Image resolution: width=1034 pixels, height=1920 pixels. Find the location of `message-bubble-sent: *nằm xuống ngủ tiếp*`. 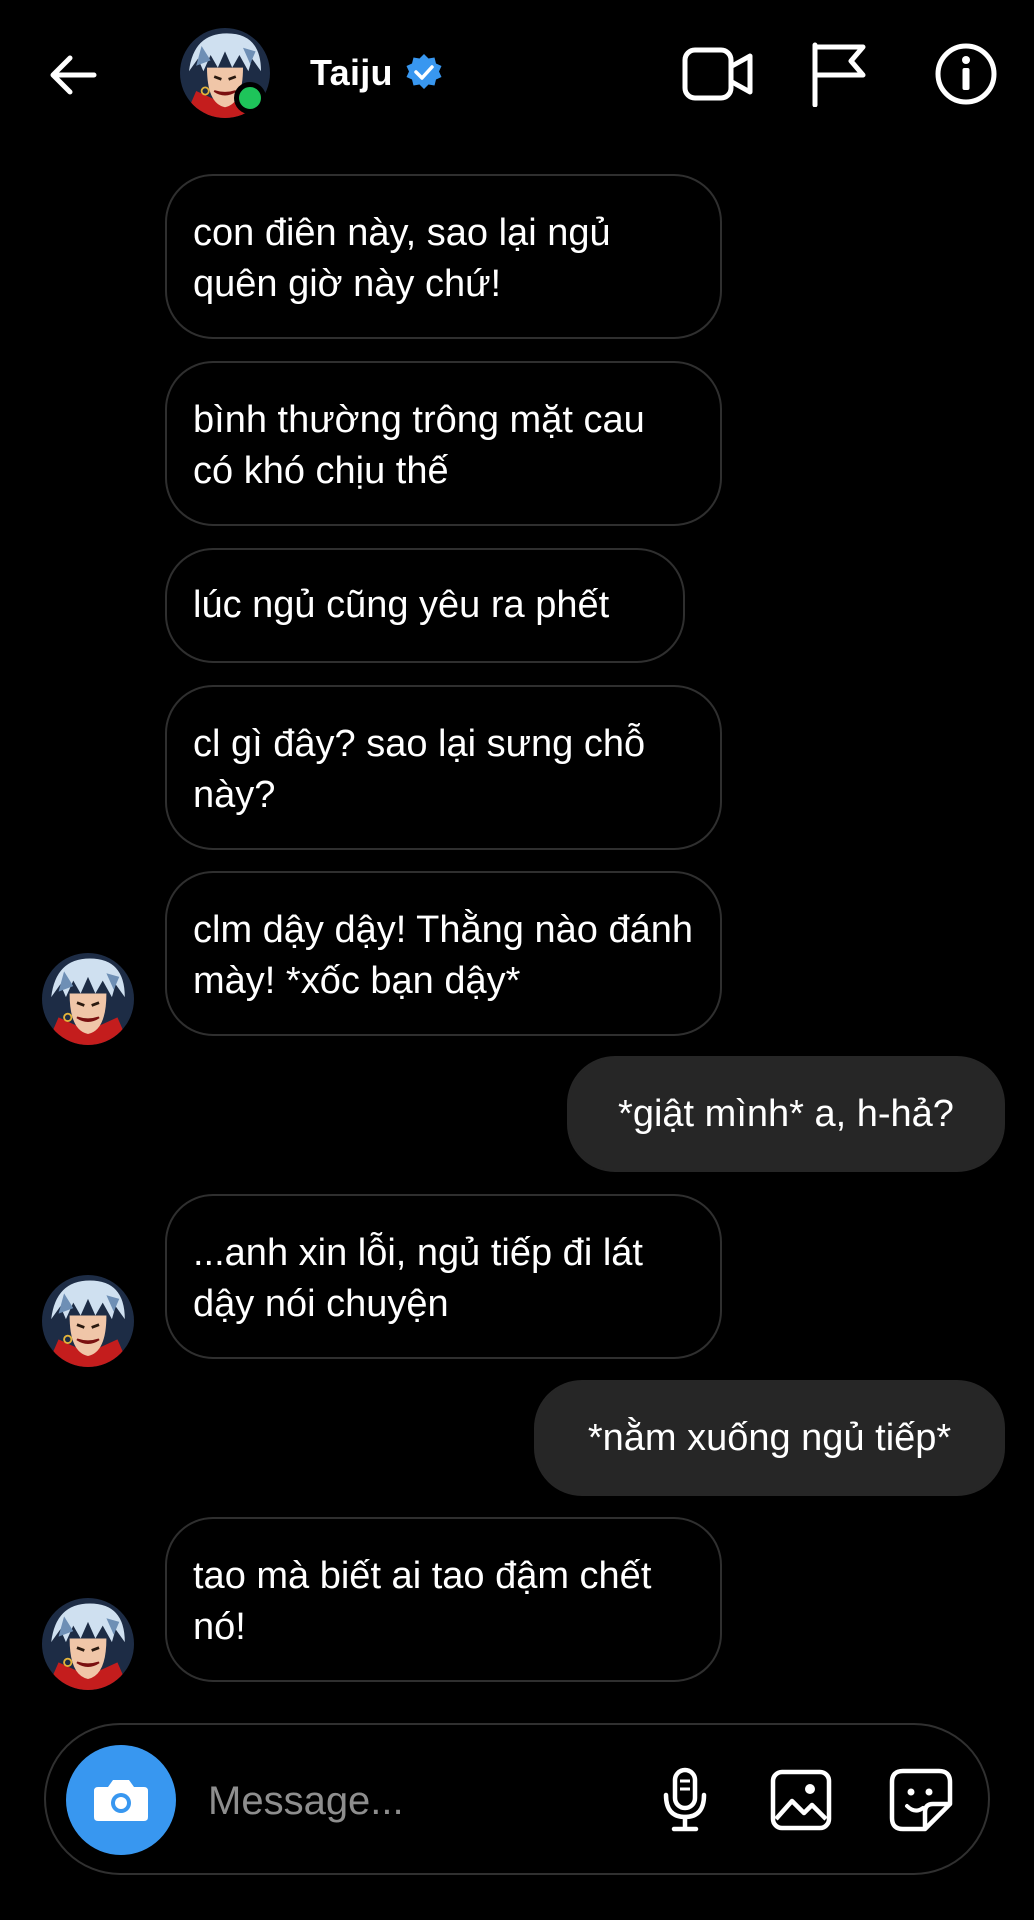

message-bubble-sent: *nằm xuống ngủ tiếp* is located at coordinates (769, 1438).